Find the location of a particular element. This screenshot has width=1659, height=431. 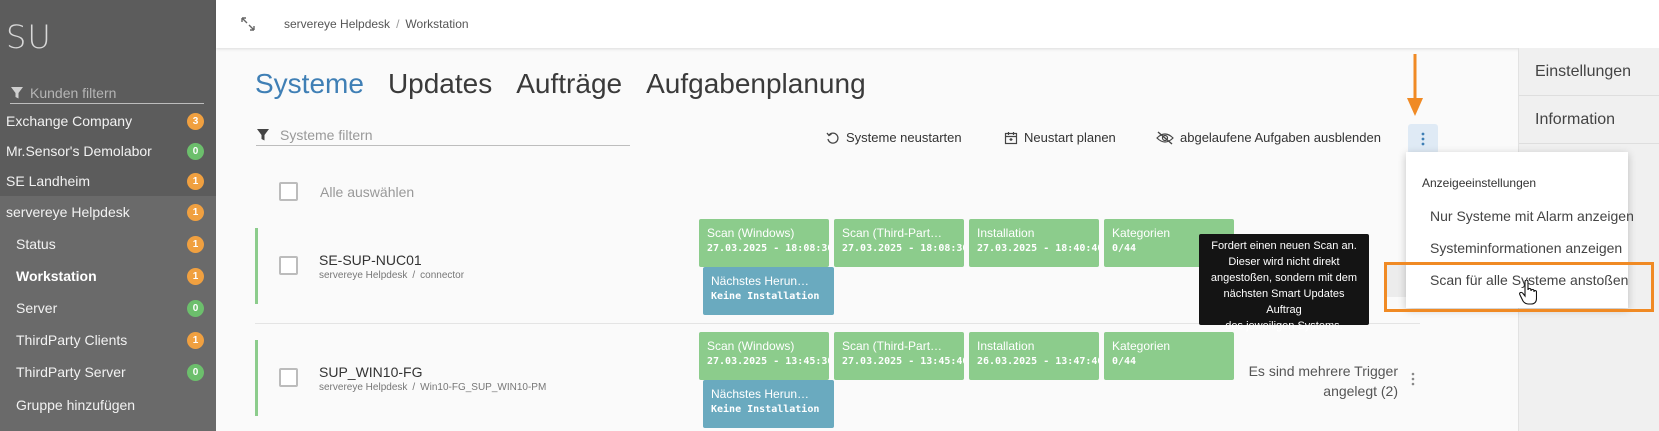

sidebar-item-servereye-helpdesk: servereye Helpdesk 1 is located at coordinates (108, 212).